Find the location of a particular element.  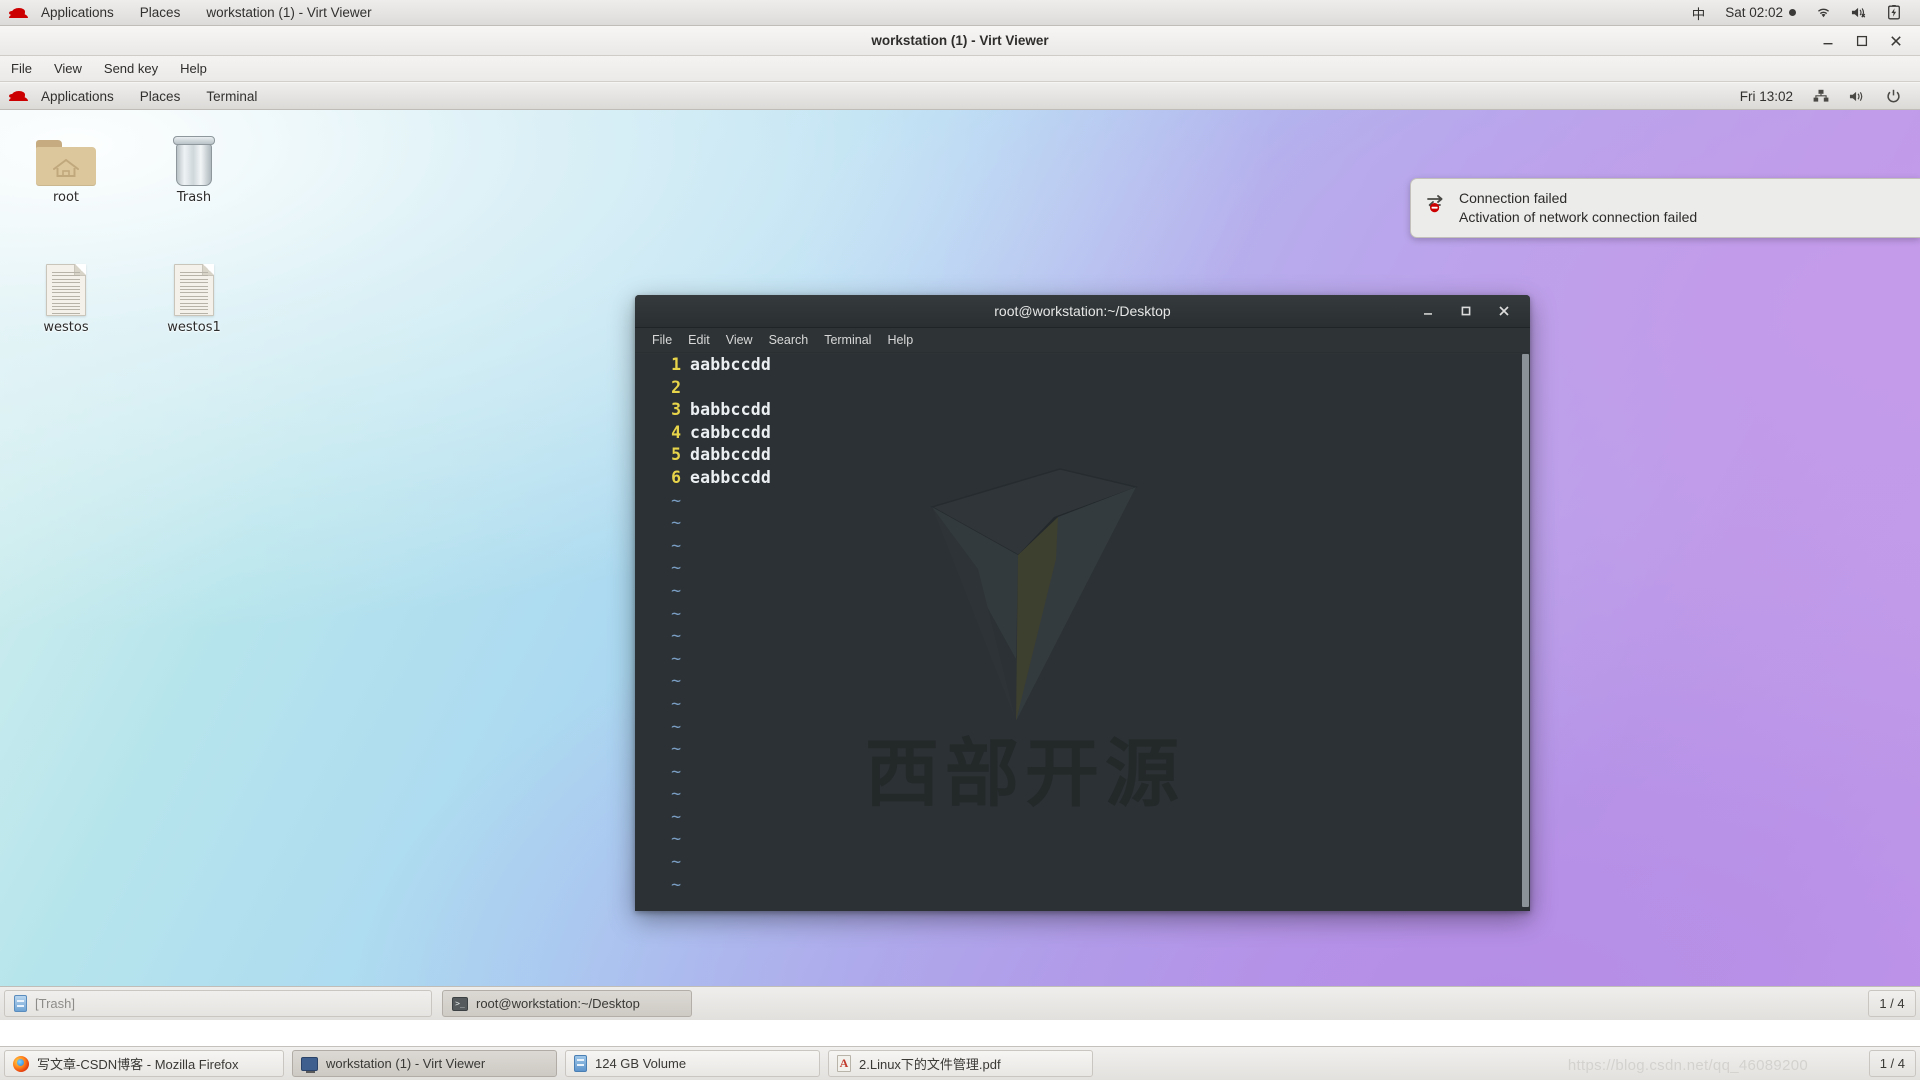

virt-viewer-window-controls is located at coordinates (1870, 41).